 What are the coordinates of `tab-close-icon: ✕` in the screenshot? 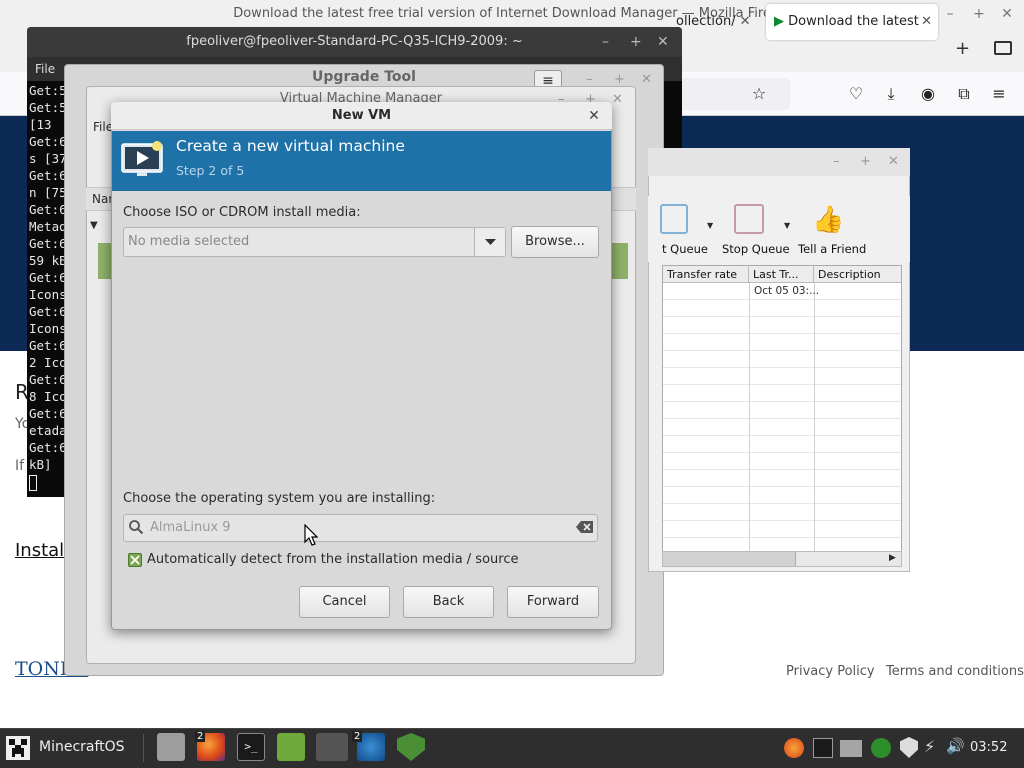 It's located at (926, 22).